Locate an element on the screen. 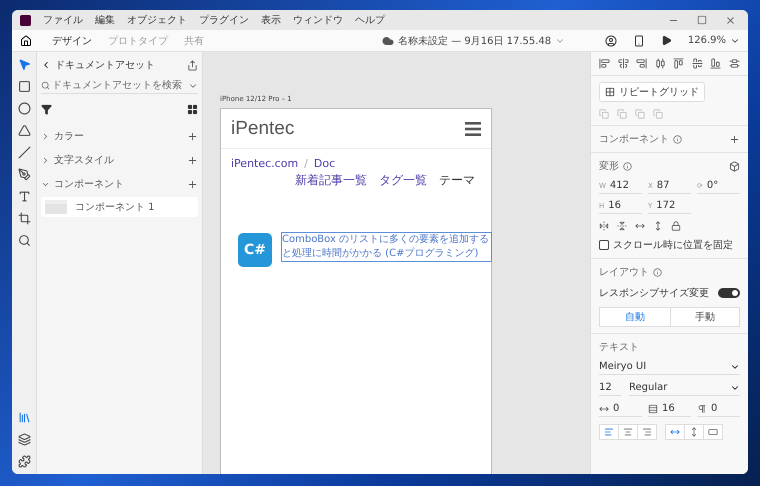  panel-title: ドキュメントアセット is located at coordinates (105, 65).